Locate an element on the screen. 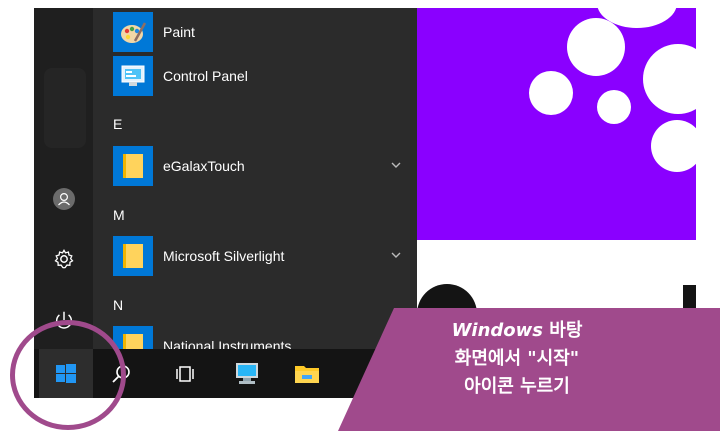 This screenshot has width=720, height=431. computer-button is located at coordinates (247, 373).